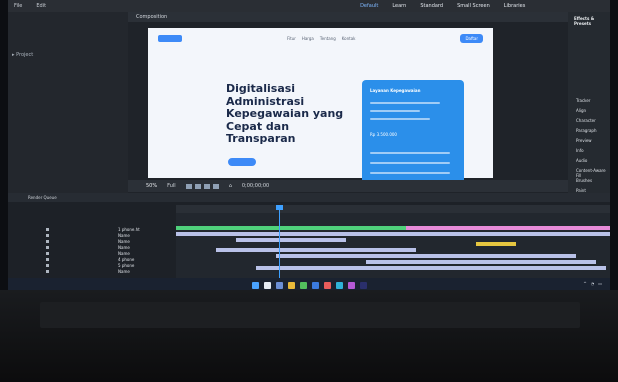  Describe the element at coordinates (369, 6) in the screenshot. I see `tab-default: Default` at that location.